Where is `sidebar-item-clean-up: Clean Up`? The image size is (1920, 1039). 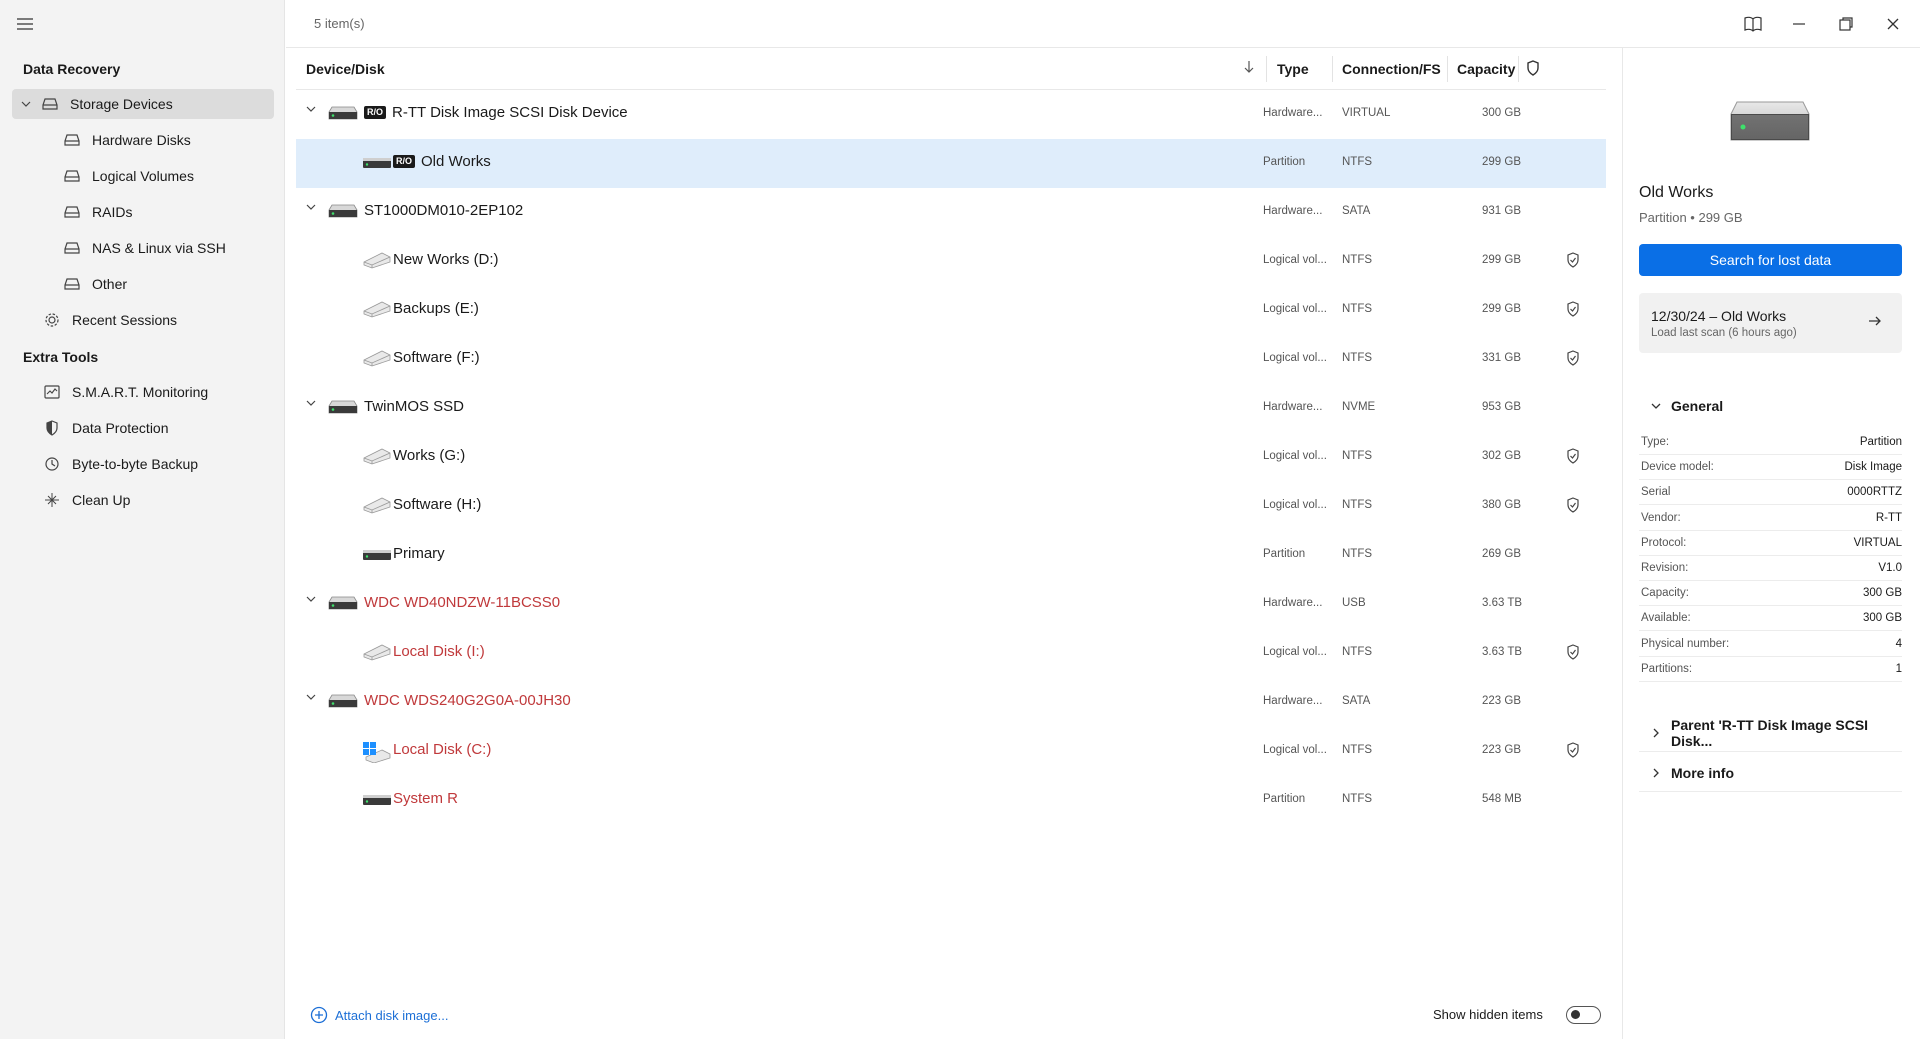
sidebar-item-clean-up: Clean Up is located at coordinates (143, 500).